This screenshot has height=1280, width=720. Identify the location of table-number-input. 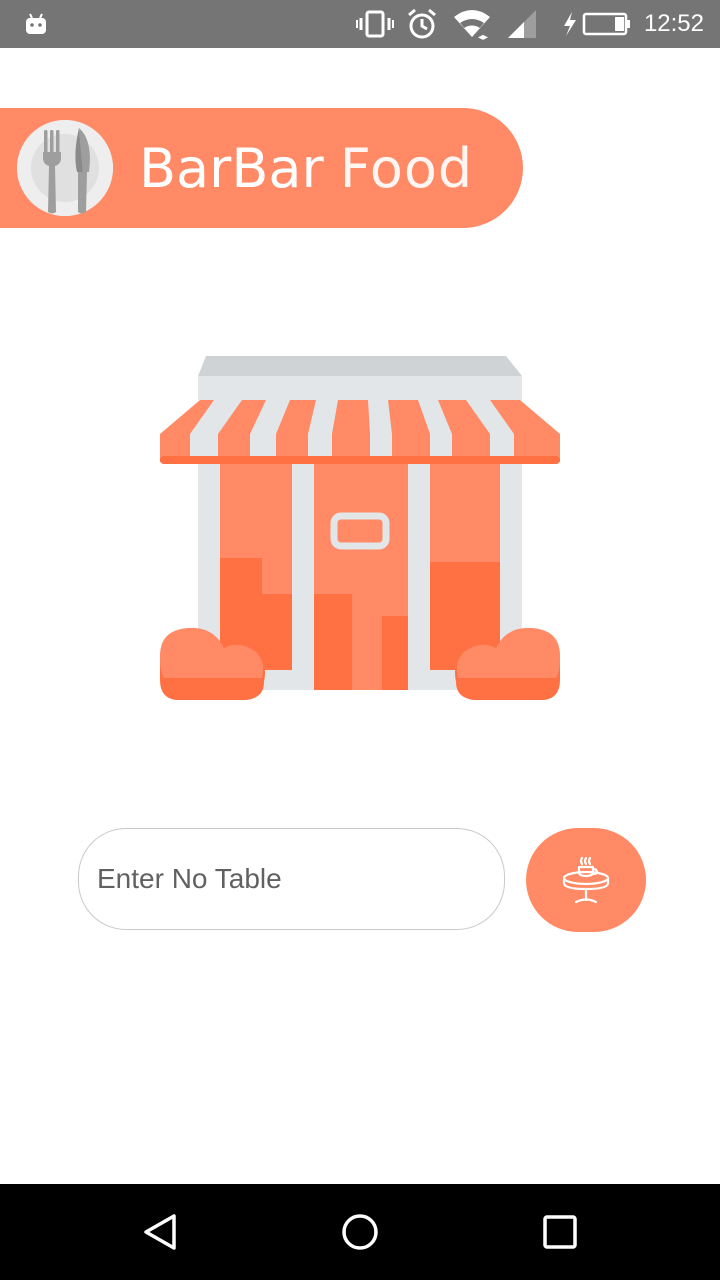
(291, 879).